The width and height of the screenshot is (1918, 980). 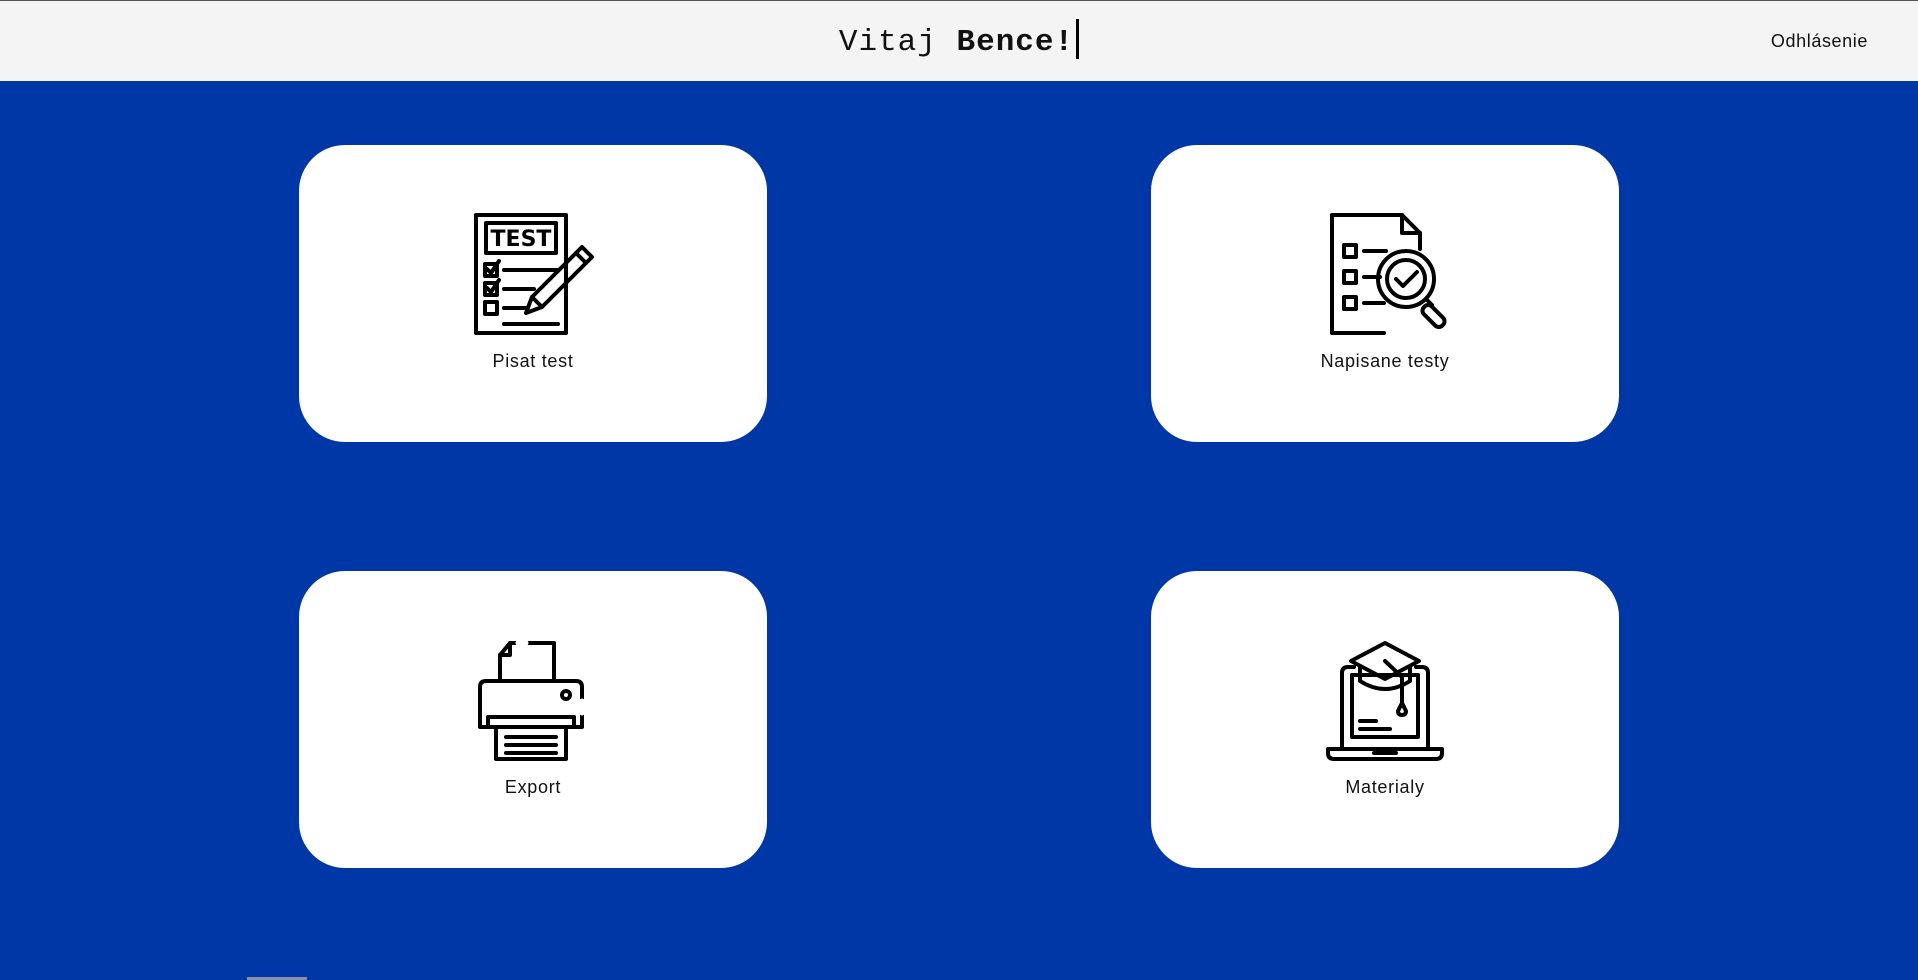 I want to click on card-napisane-testy: Napisane testy, so click(x=1385, y=293).